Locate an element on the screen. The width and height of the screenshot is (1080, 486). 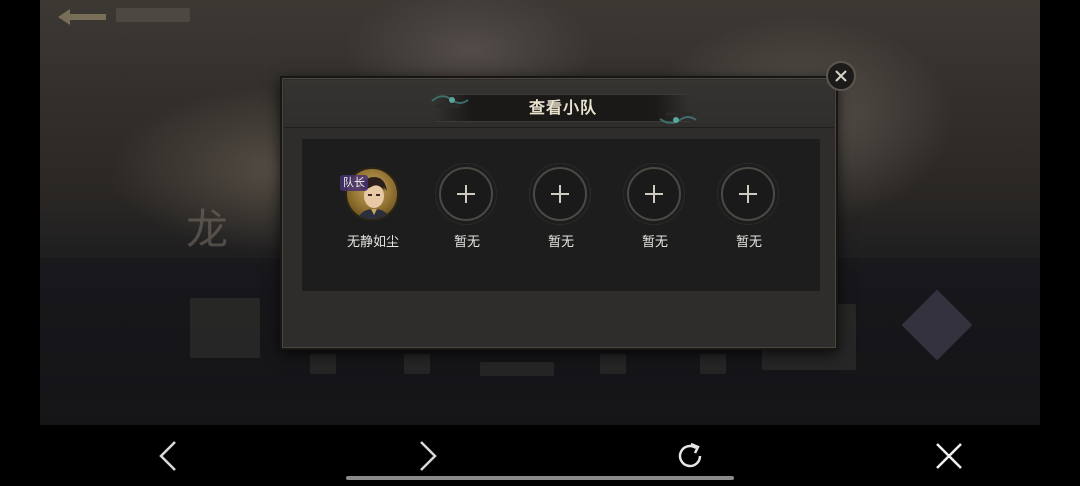
leader-badge: 队长 is located at coordinates (354, 183).